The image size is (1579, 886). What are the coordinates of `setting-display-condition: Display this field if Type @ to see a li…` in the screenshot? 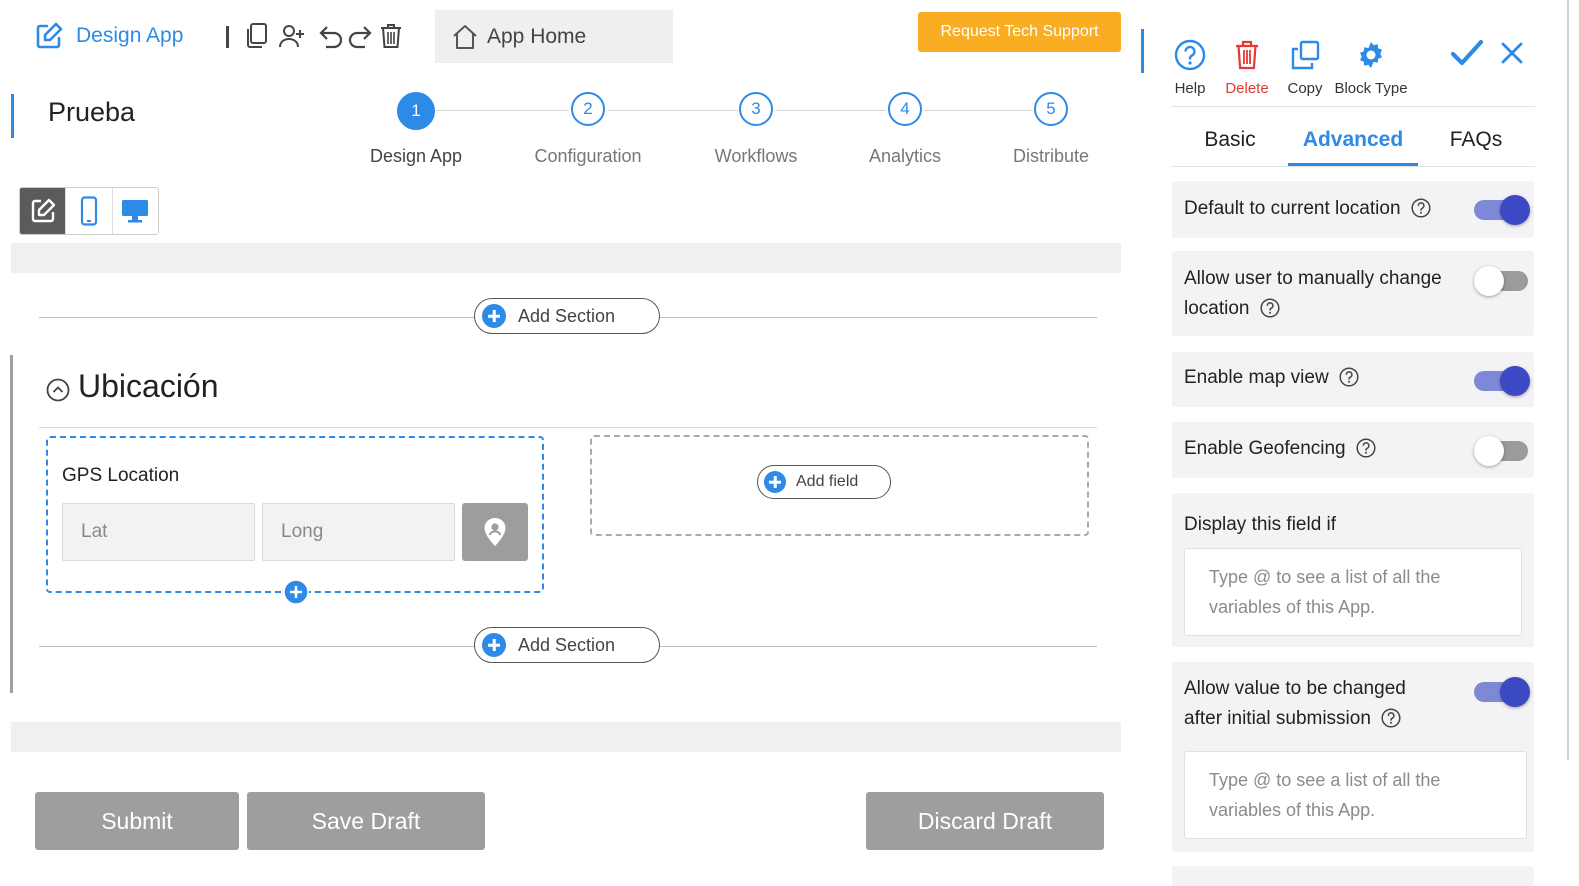 It's located at (1353, 570).